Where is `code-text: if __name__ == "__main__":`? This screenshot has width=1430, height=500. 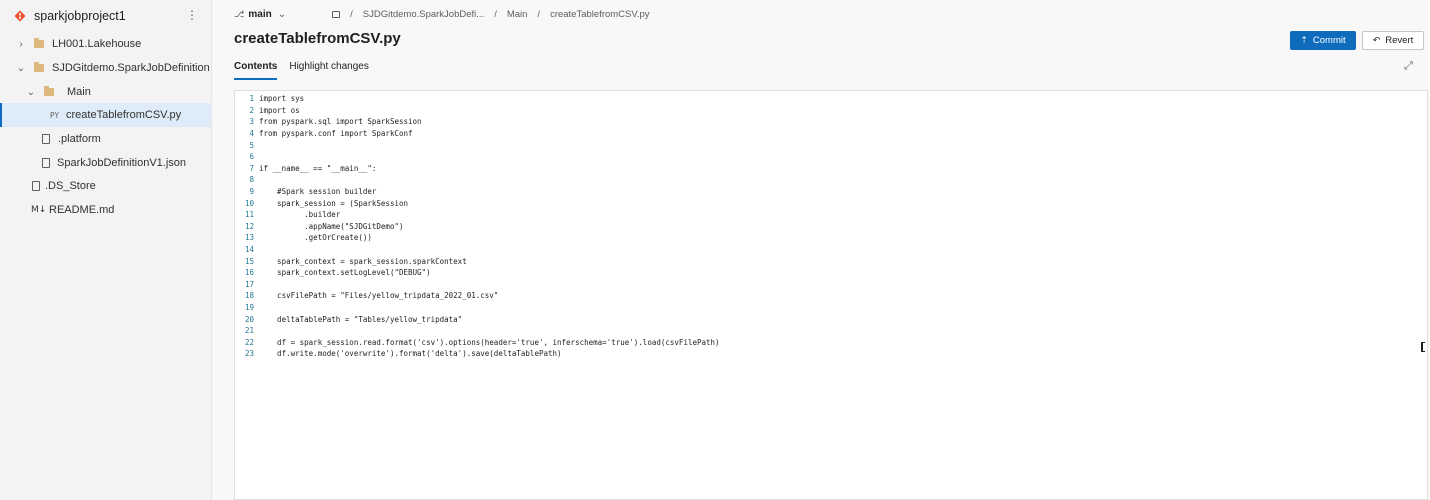
code-text: if __name__ == "__main__": is located at coordinates (318, 168).